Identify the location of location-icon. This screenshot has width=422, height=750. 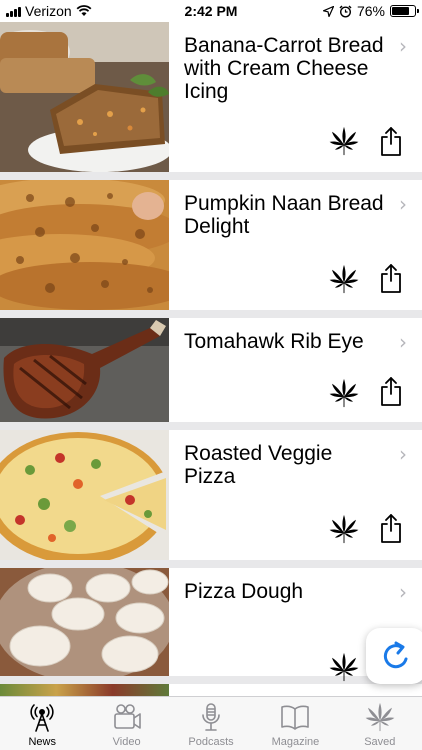
(328, 11).